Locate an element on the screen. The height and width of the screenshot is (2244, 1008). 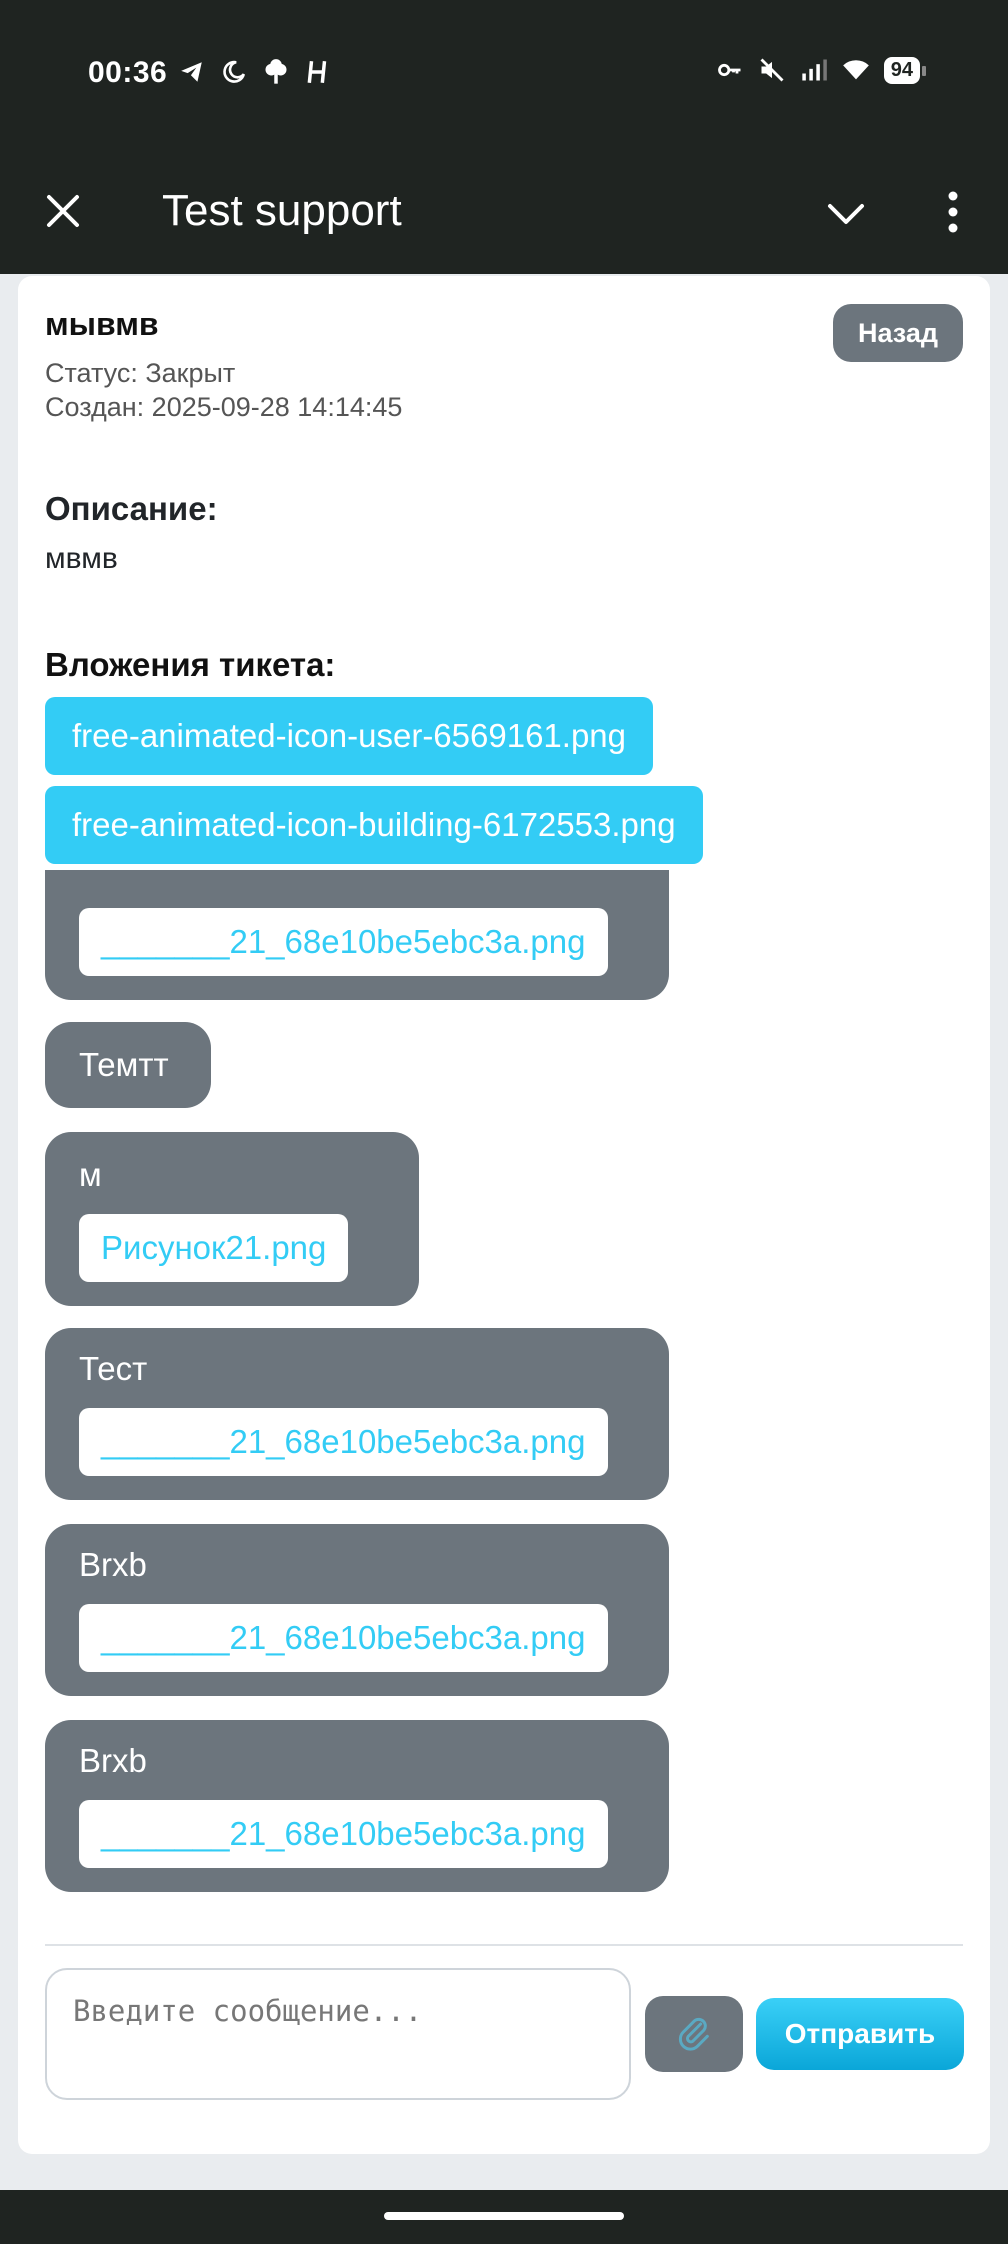
message-bubble: Темтт is located at coordinates (128, 1065).